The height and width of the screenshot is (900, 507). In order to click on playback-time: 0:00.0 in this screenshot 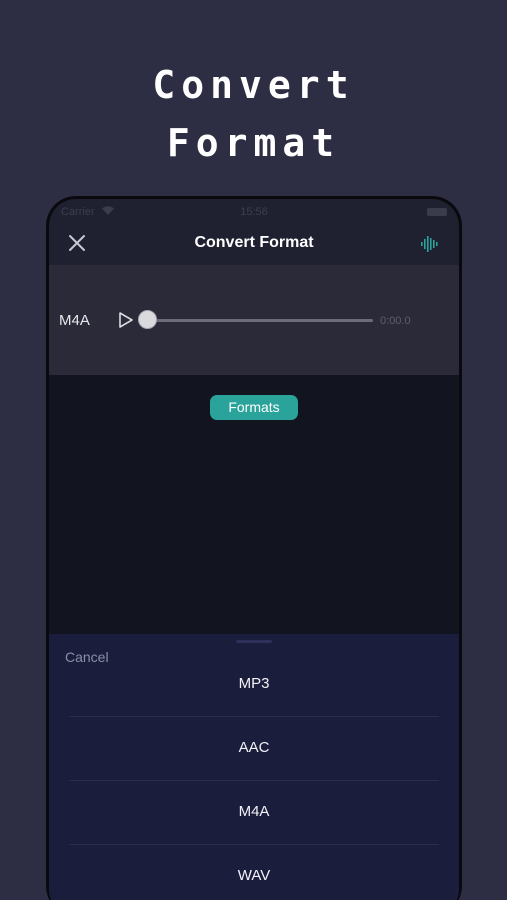, I will do `click(395, 321)`.